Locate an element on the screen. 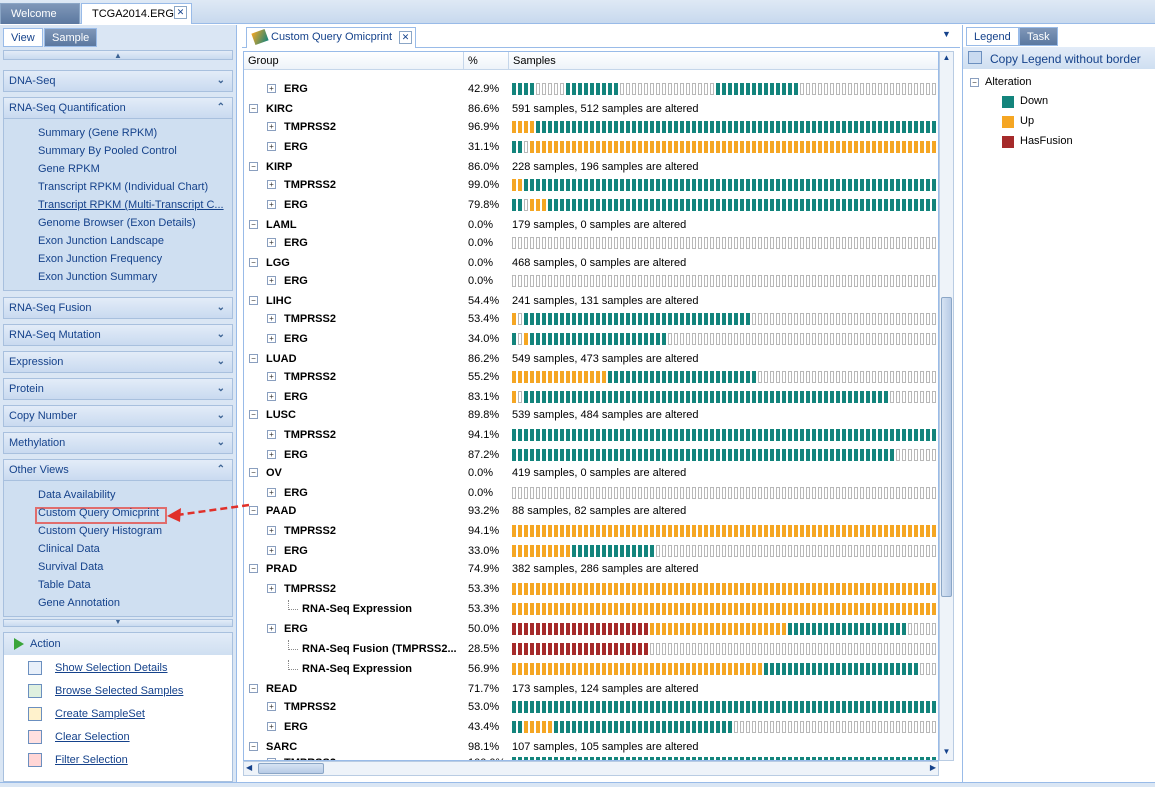  table-row: + TMPRSS2 99.0% is located at coordinates (591, 185).